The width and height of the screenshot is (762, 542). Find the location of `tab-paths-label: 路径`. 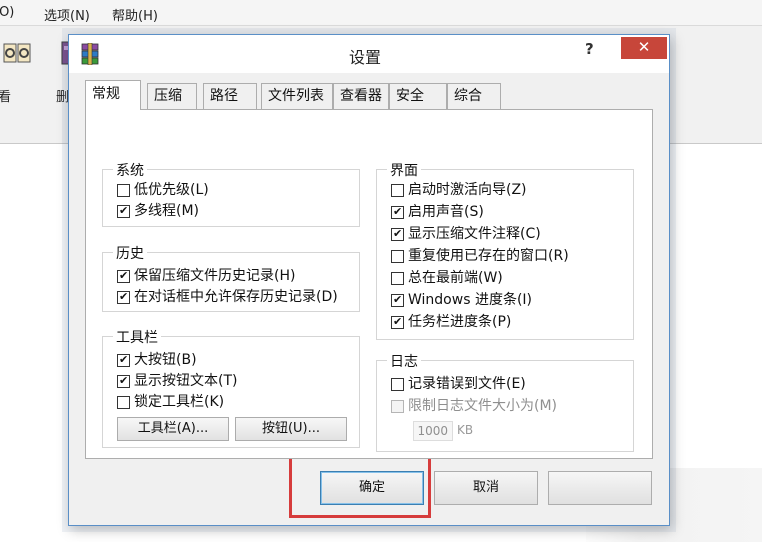

tab-paths-label: 路径 is located at coordinates (224, 96).